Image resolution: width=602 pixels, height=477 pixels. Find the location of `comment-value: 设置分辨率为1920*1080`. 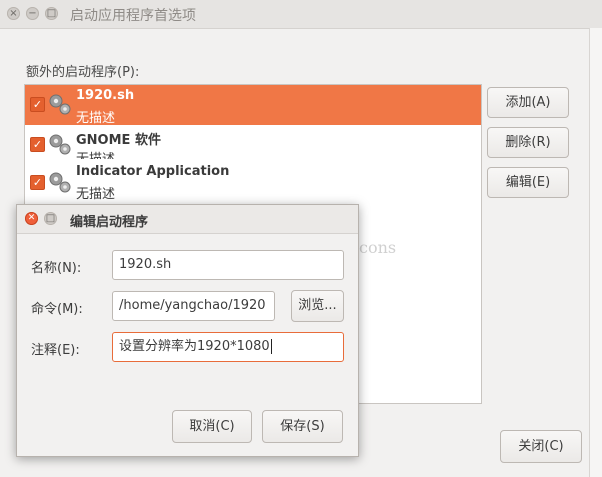

comment-value: 设置分辨率为1920*1080 is located at coordinates (194, 346).